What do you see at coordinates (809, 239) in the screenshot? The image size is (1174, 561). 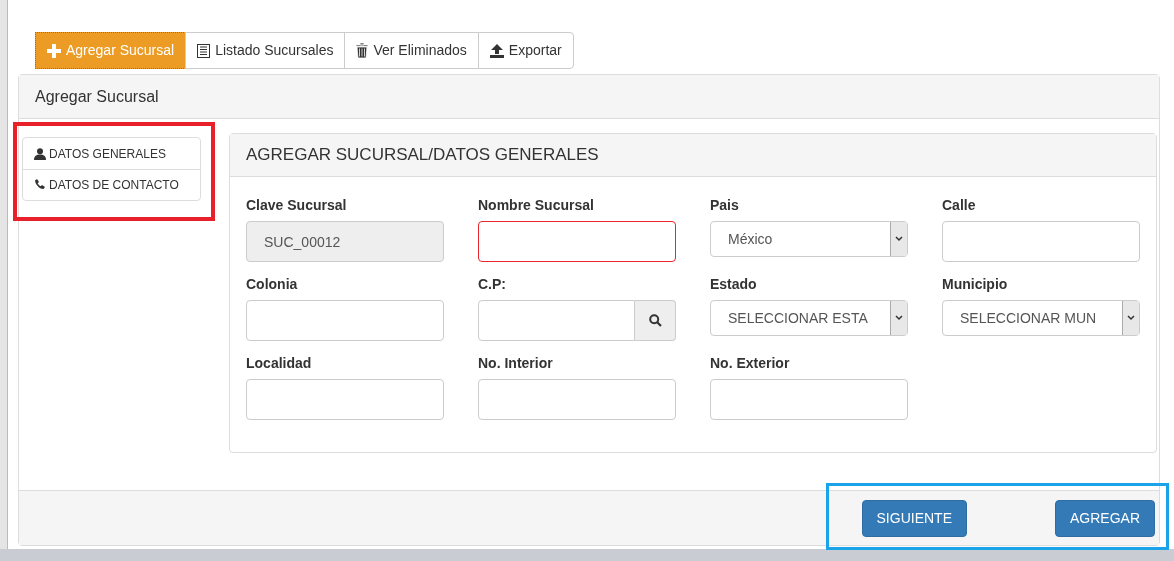 I see `select-field: México` at bounding box center [809, 239].